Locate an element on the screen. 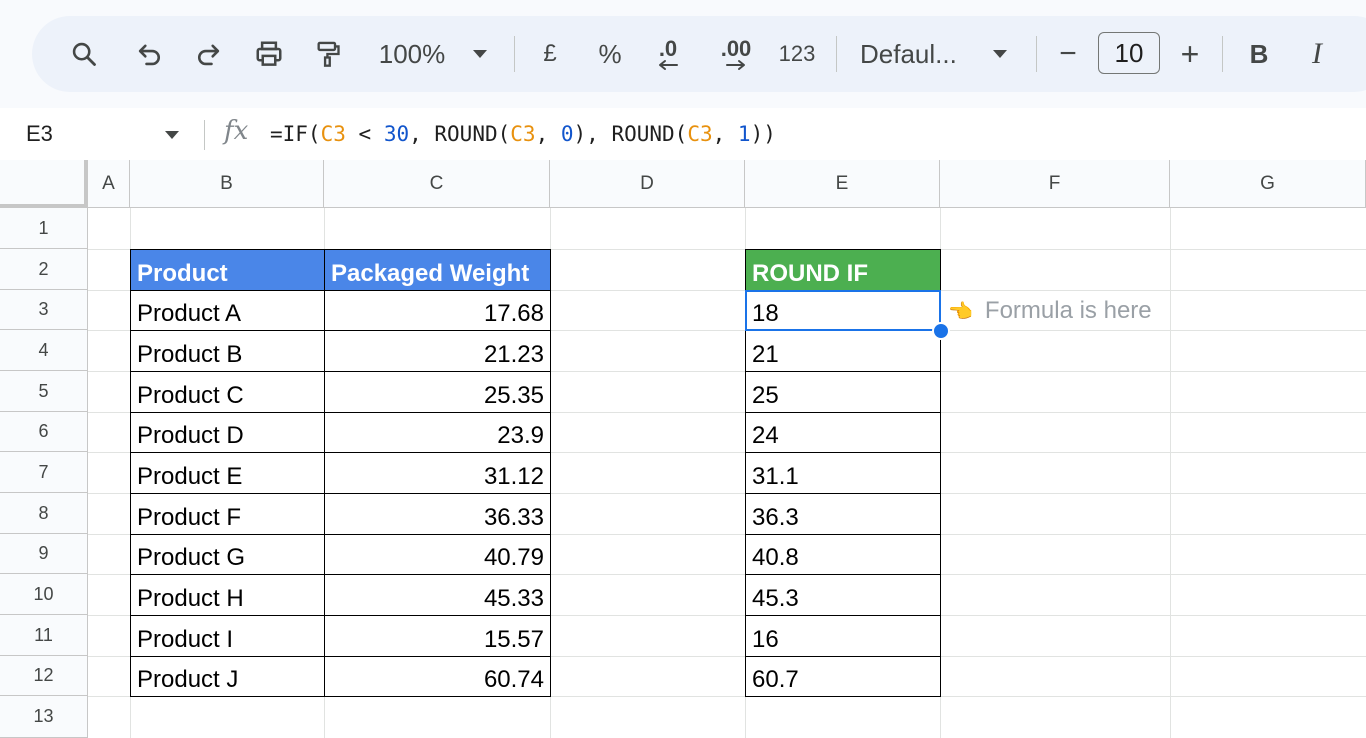  weight-cell: 15.57 is located at coordinates (437, 636).